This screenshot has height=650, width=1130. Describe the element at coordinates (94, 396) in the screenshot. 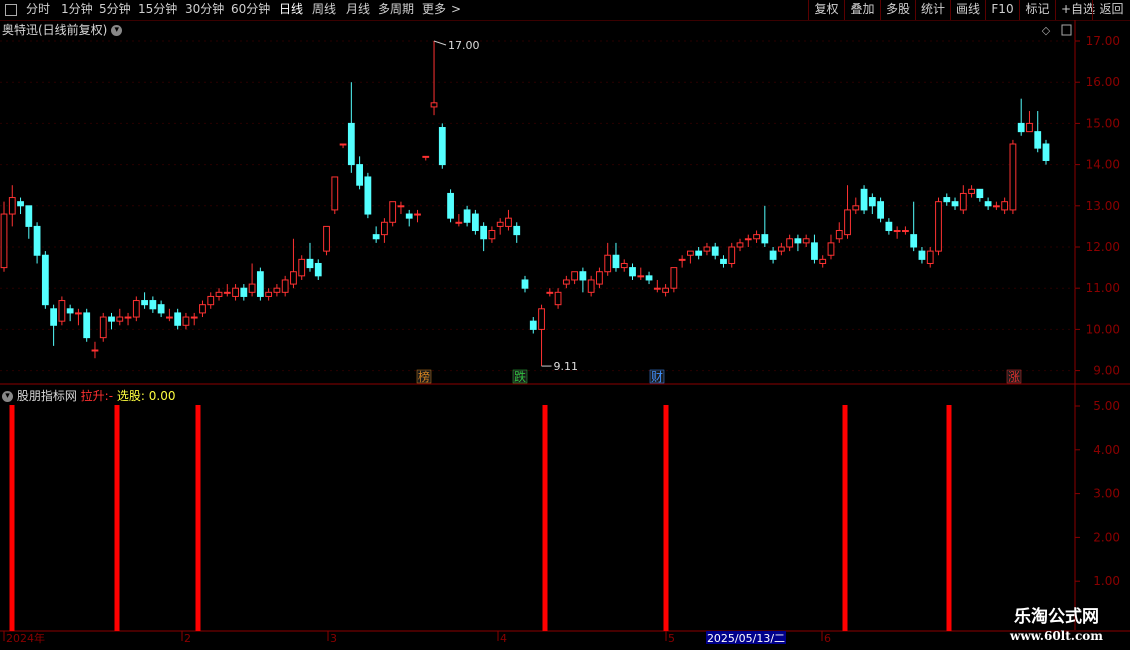

I see `indicator-label-rise: 拉升:` at that location.